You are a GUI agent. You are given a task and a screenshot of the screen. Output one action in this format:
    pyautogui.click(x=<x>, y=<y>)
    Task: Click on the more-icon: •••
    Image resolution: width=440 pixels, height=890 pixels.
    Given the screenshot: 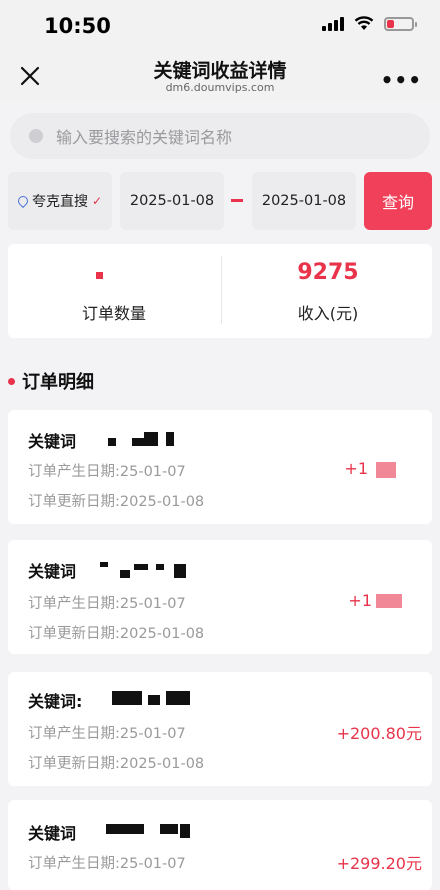 What is the action you would take?
    pyautogui.click(x=401, y=80)
    